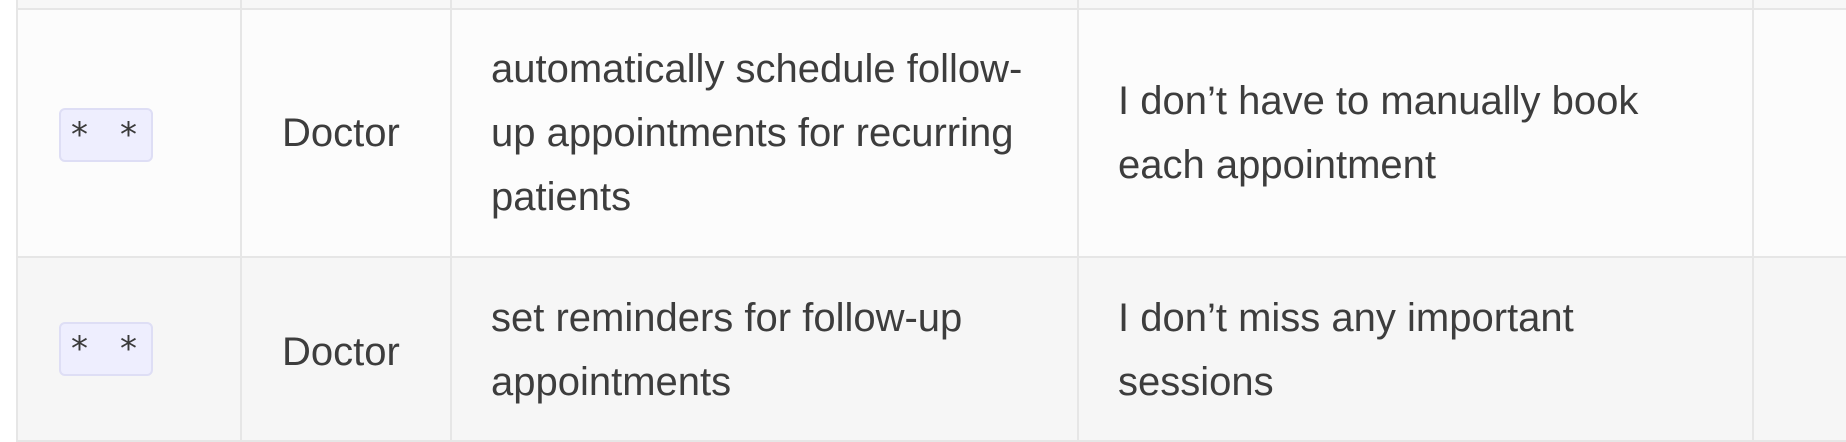 Image resolution: width=1846 pixels, height=442 pixels. I want to click on table-row-previous-partial, so click(931, 5).